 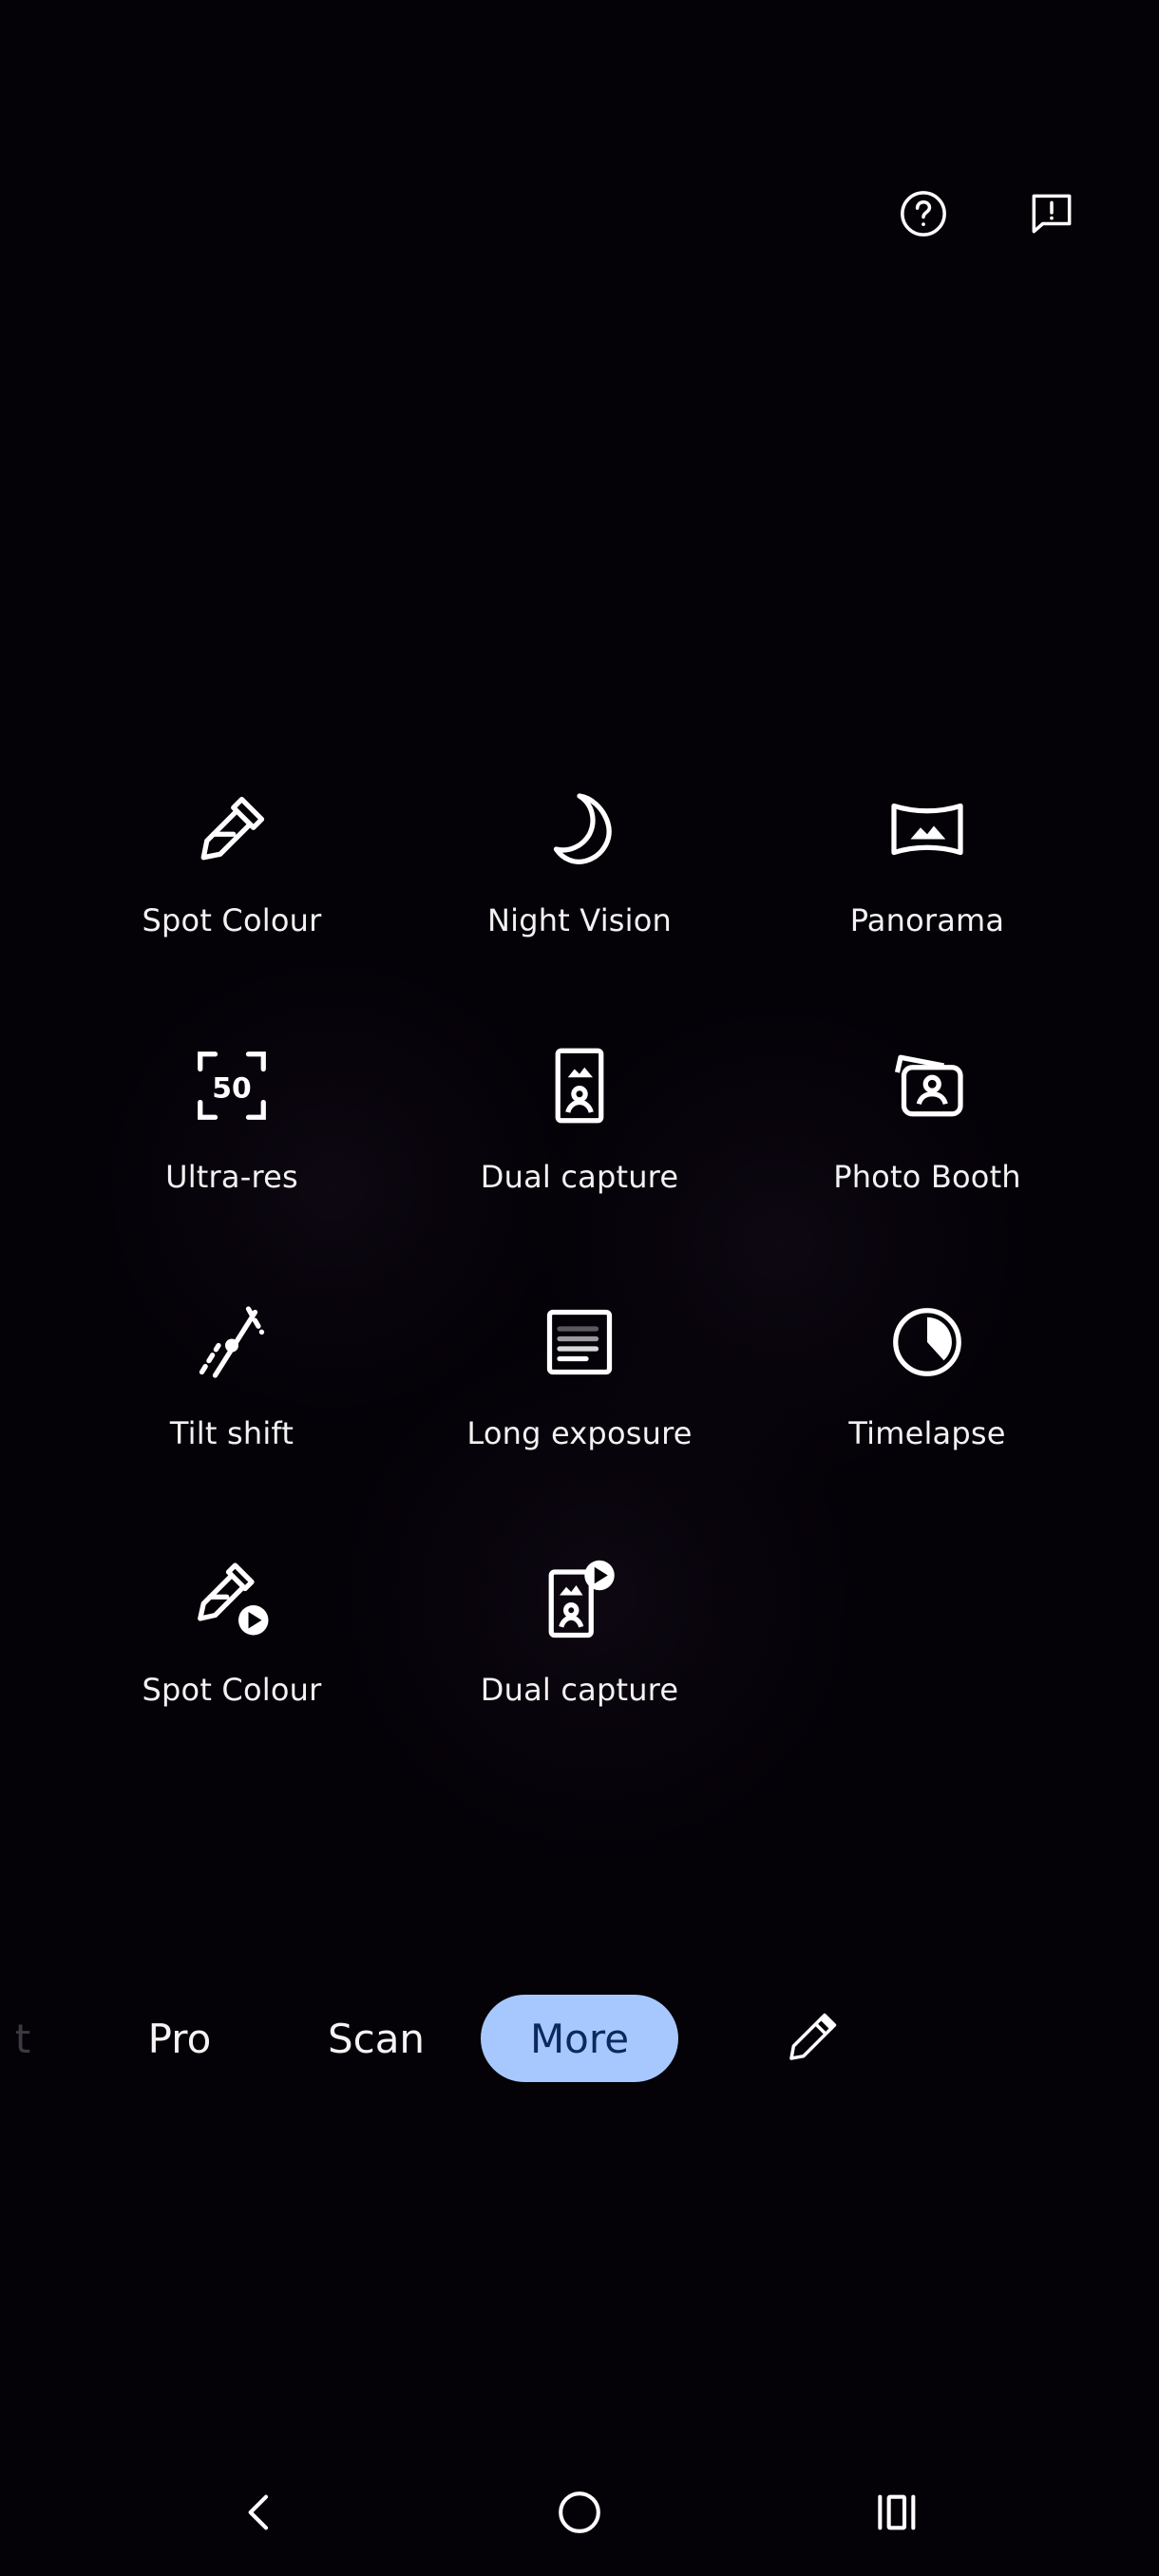 I want to click on tab-scan: Scan, so click(x=376, y=2039).